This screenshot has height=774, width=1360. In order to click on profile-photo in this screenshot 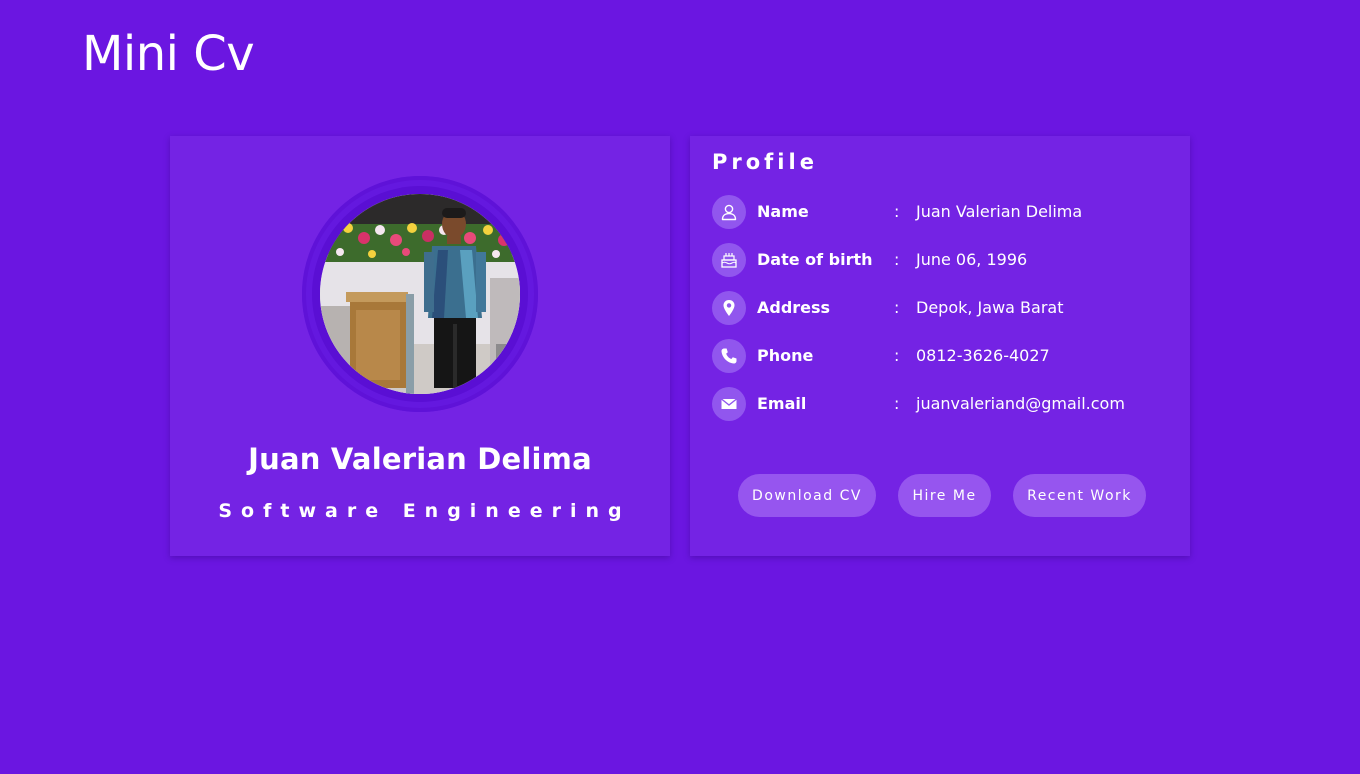, I will do `click(420, 294)`.